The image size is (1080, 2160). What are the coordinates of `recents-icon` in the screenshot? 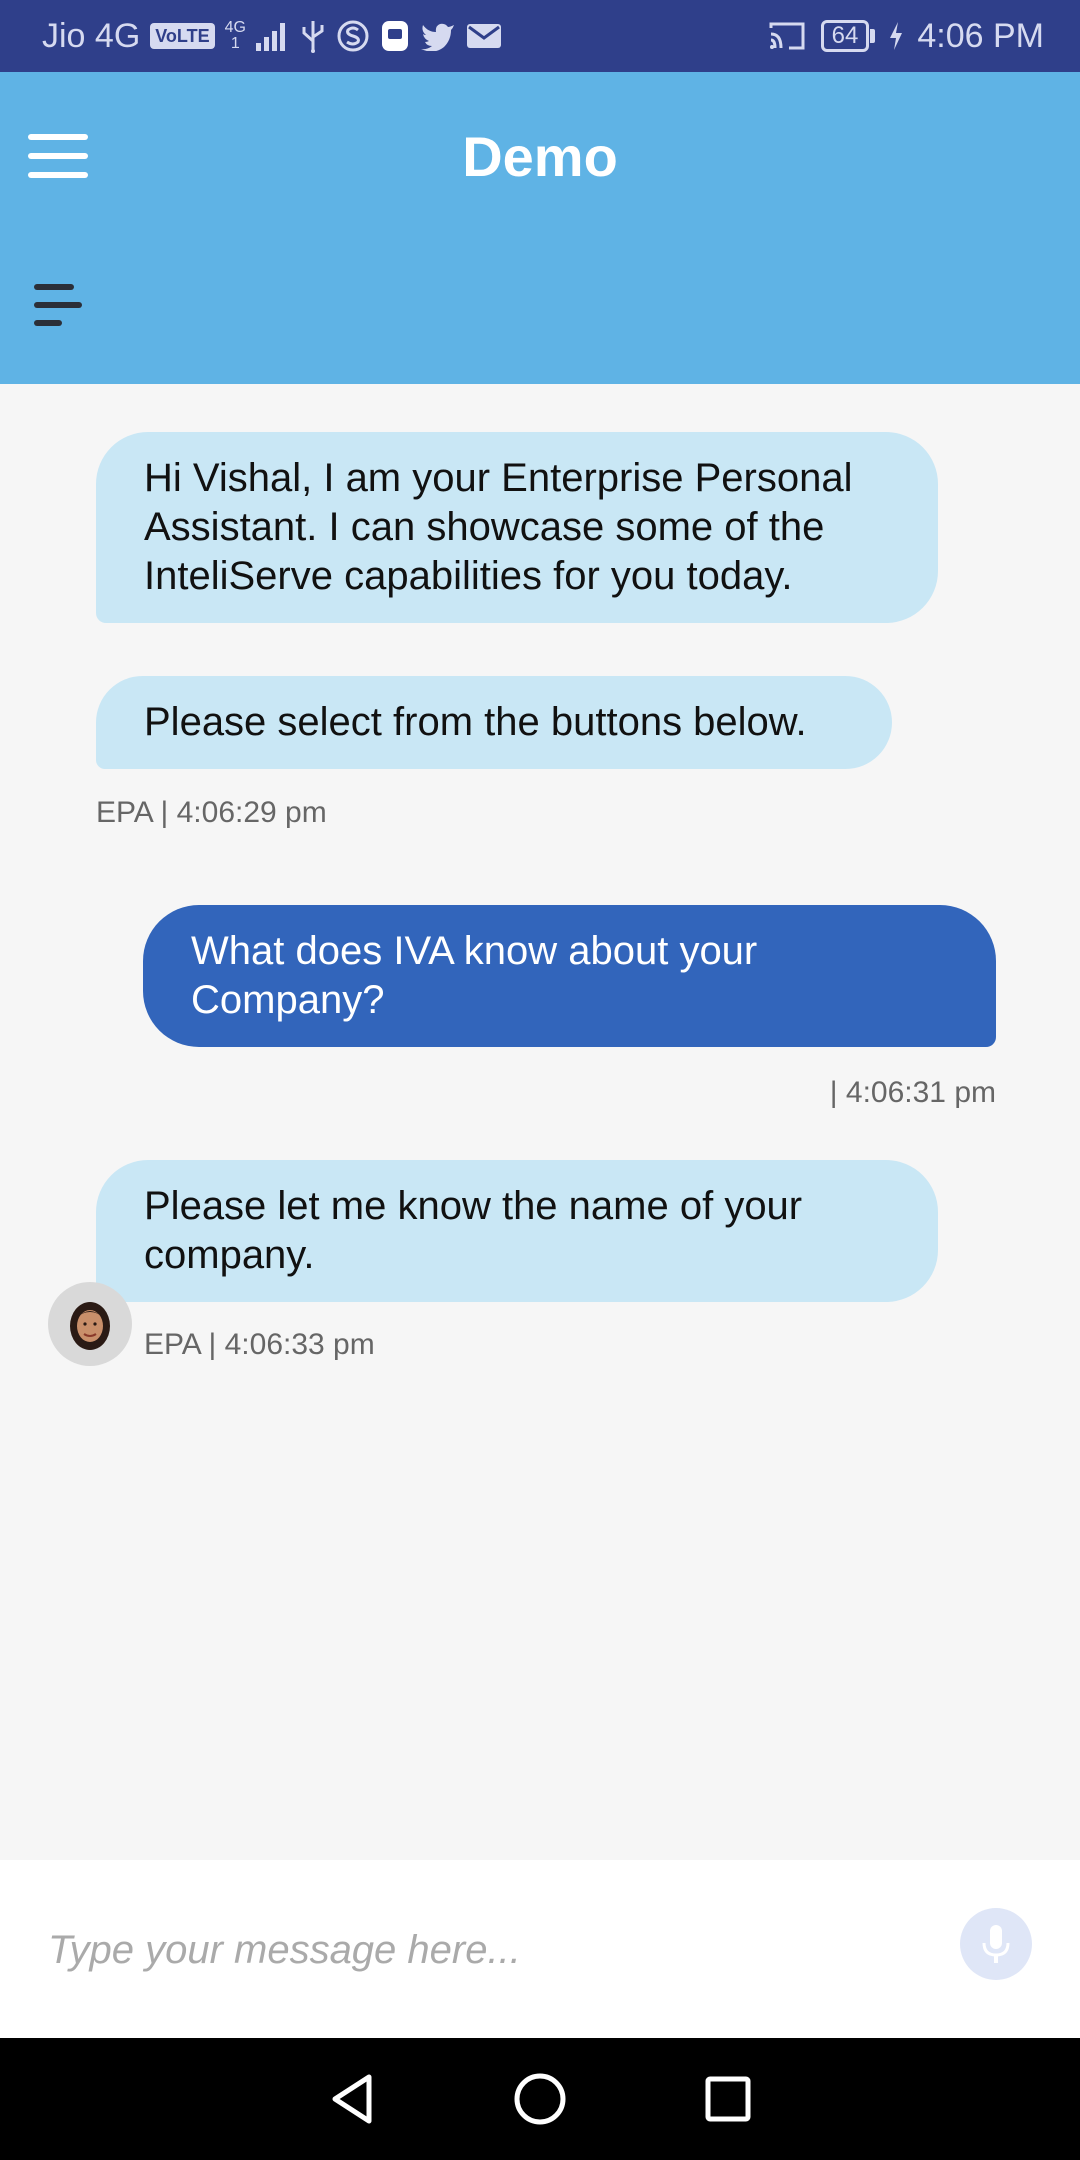 It's located at (728, 2099).